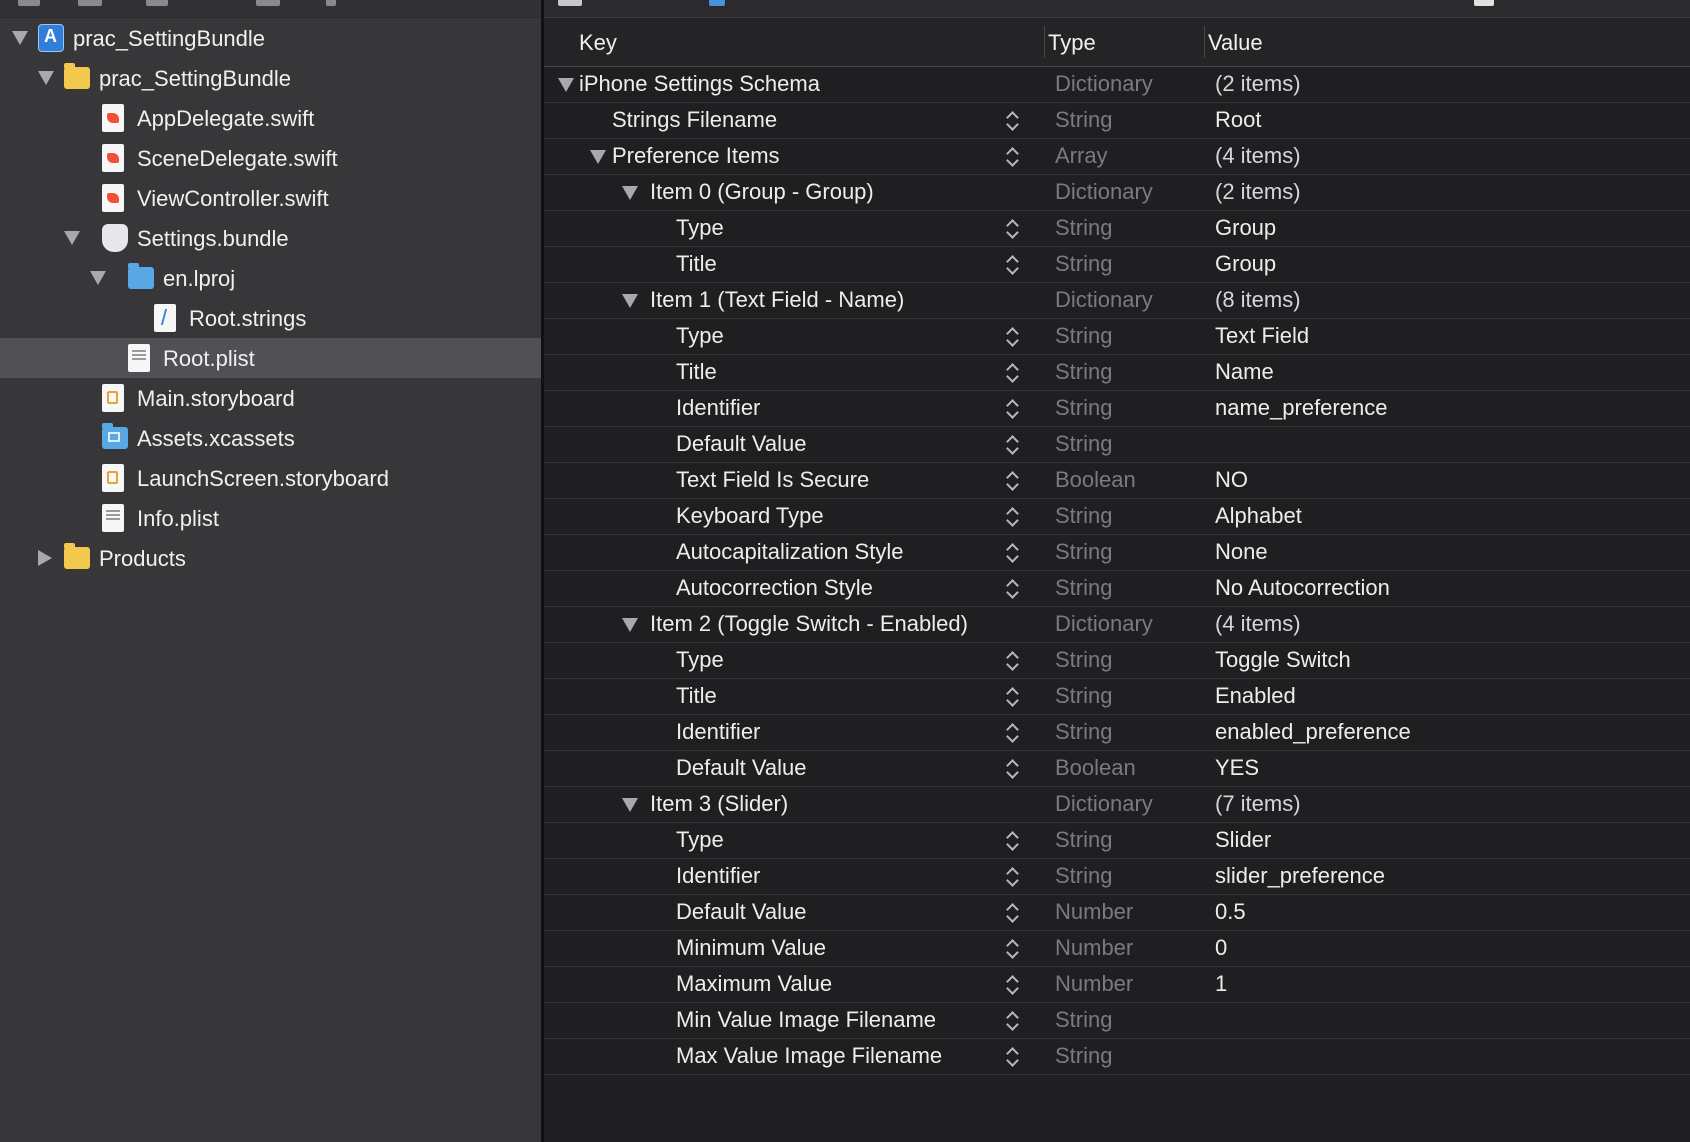 The width and height of the screenshot is (1690, 1142). What do you see at coordinates (700, 840) in the screenshot?
I see `plist-key: Type` at bounding box center [700, 840].